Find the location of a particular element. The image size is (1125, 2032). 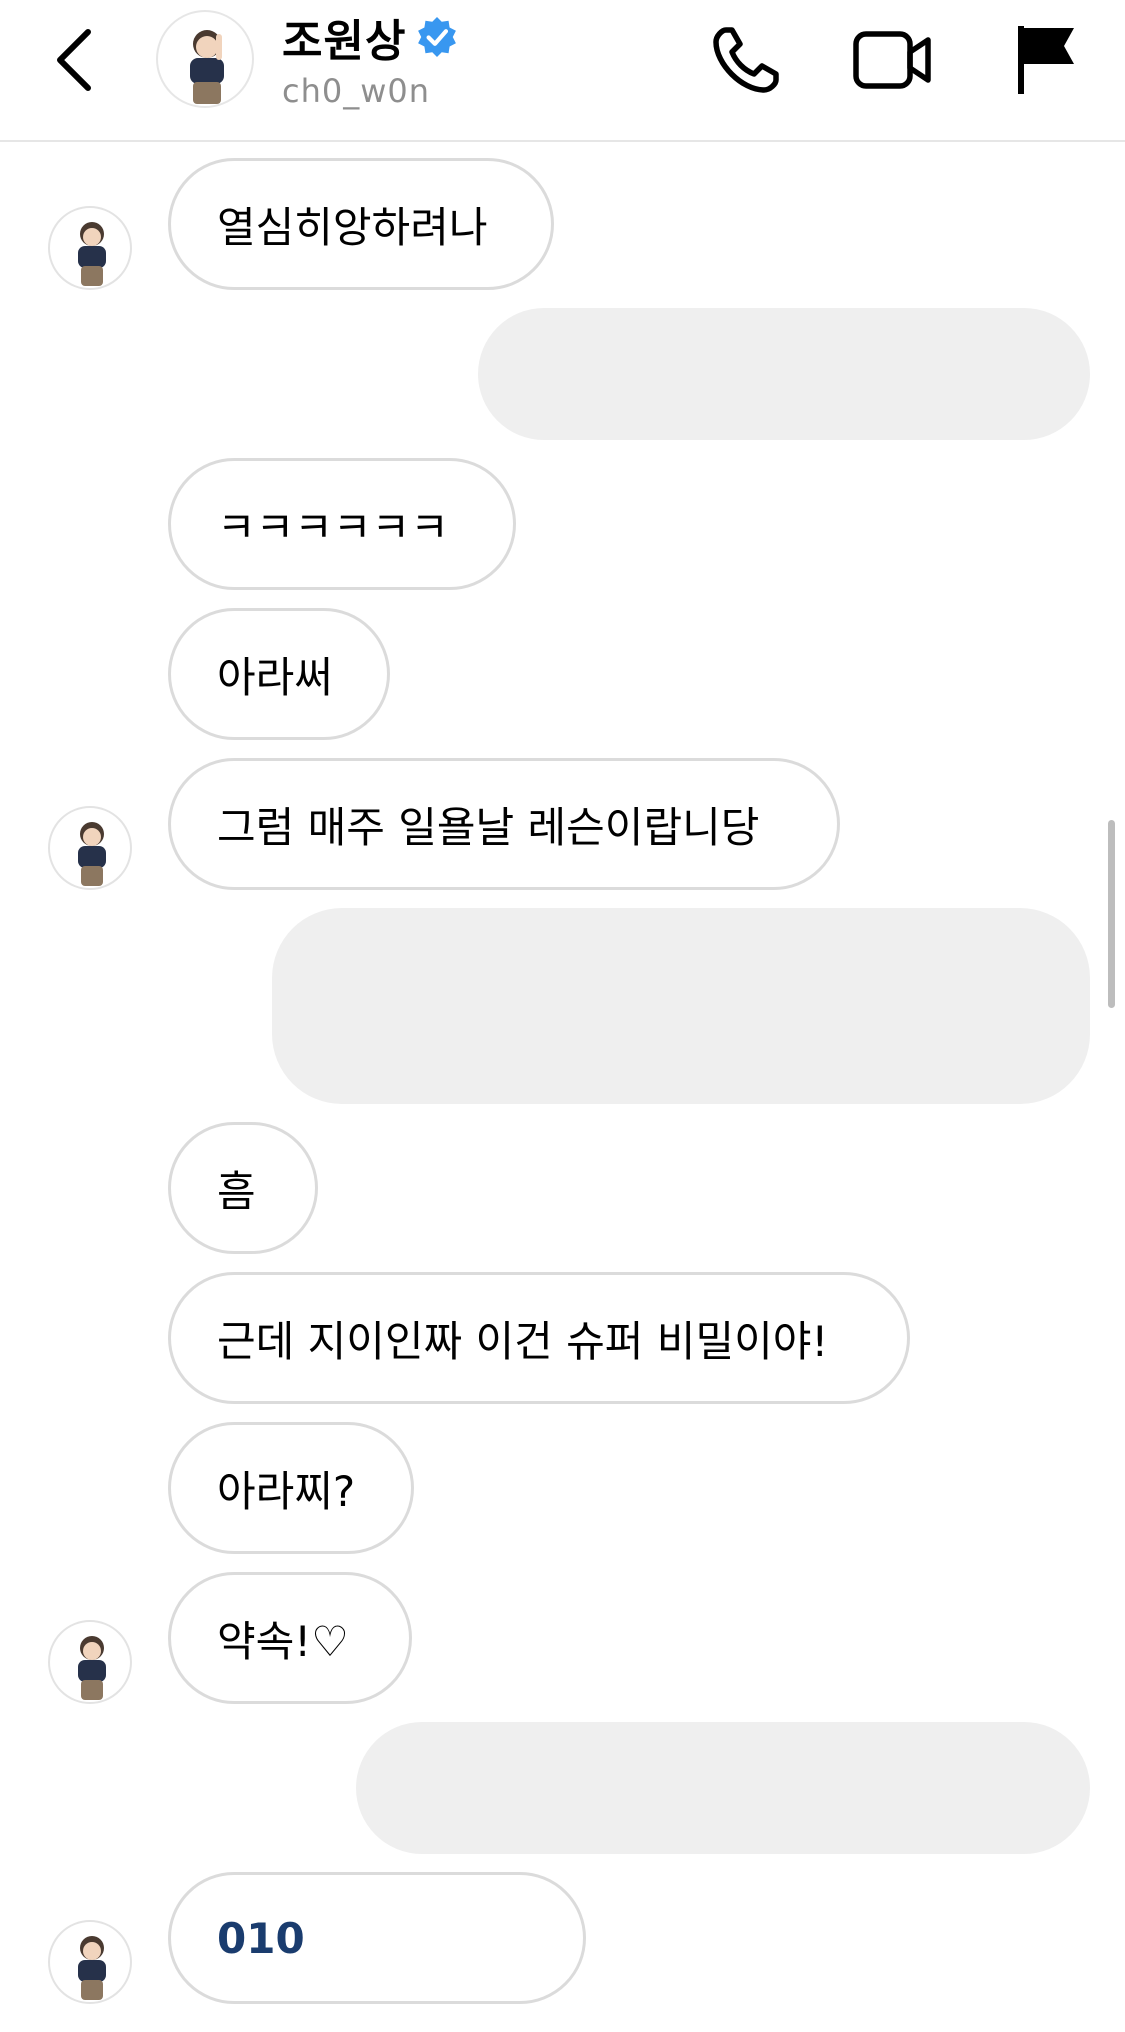

chat-title-area: 조원상 ch0_w0n is located at coordinates (472, 61).